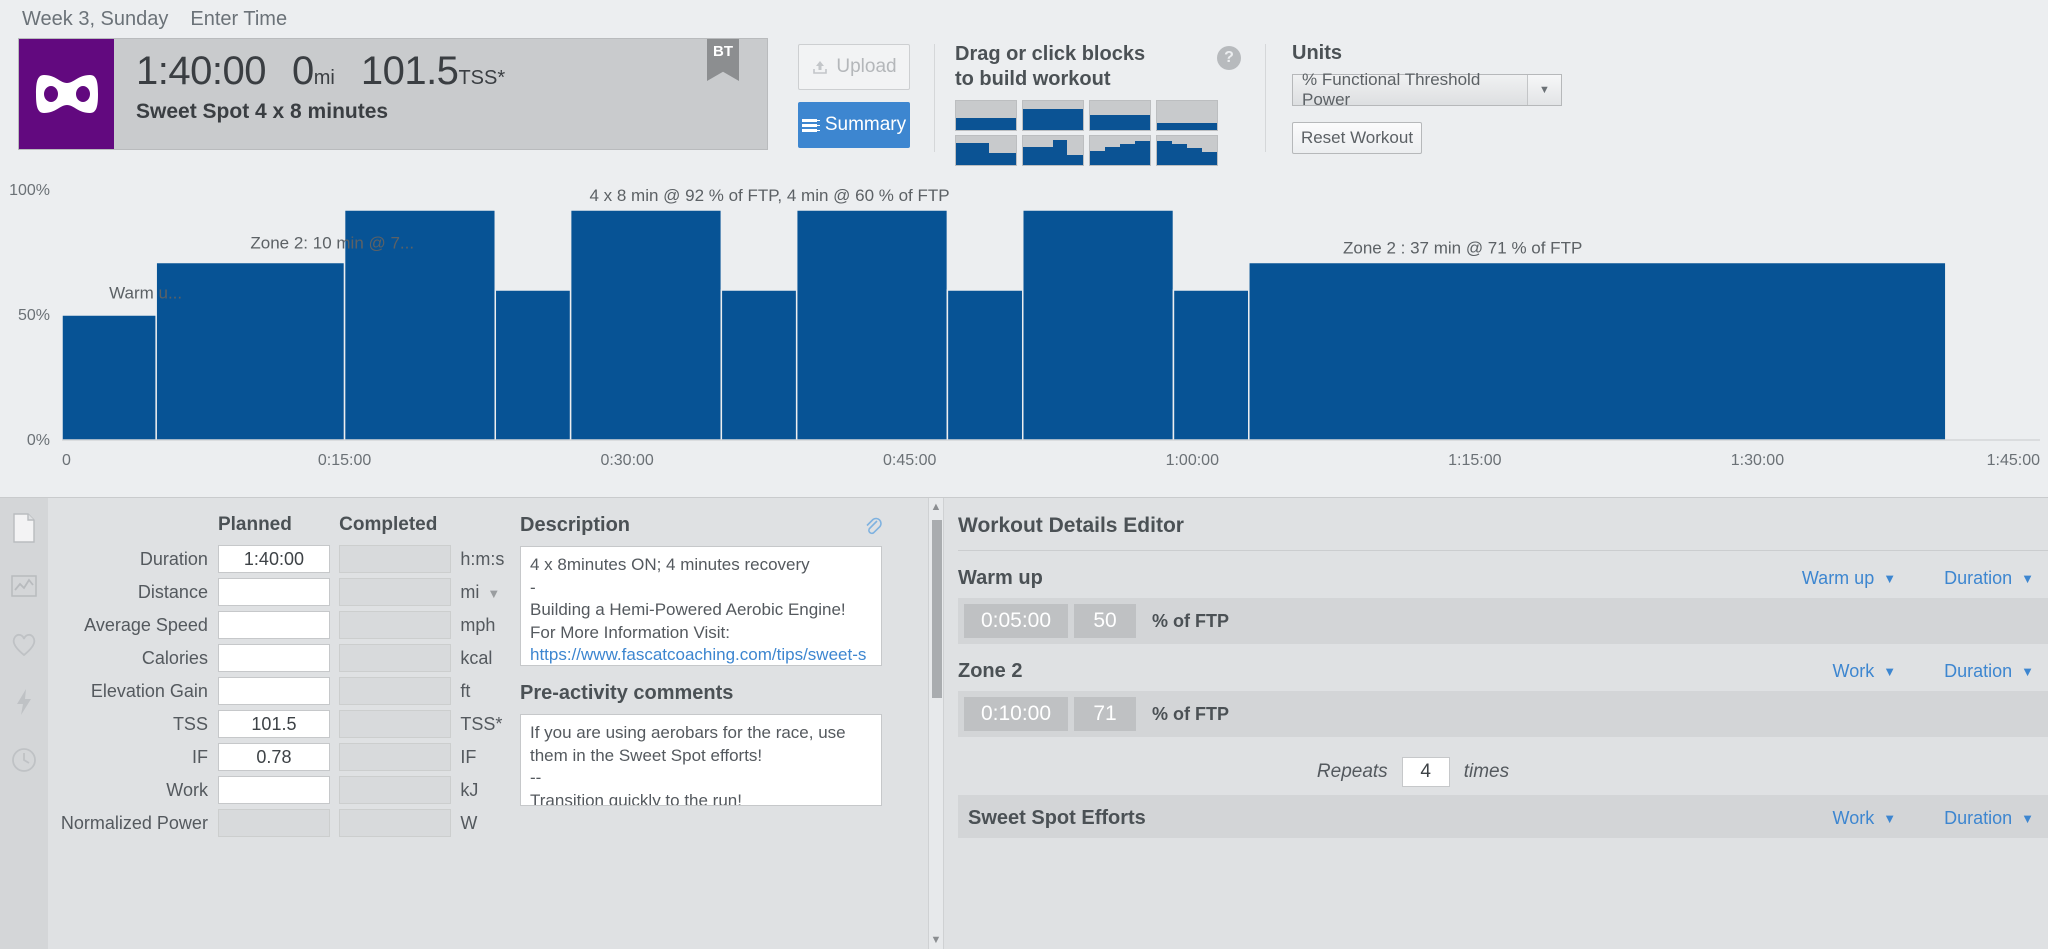  What do you see at coordinates (273, 757) in the screenshot?
I see `planned-input: 0.78` at bounding box center [273, 757].